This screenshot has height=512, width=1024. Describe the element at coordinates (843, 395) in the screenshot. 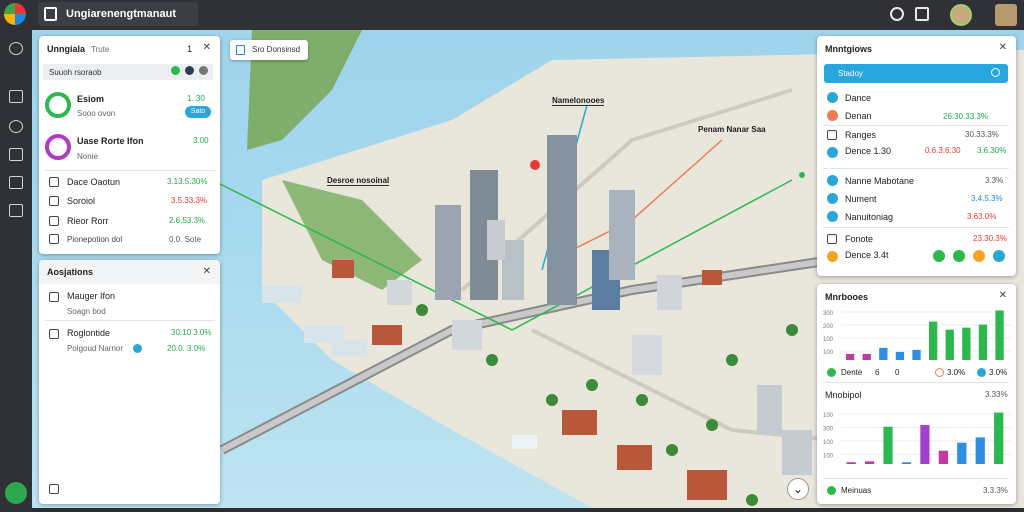

I see `section-title: Mnobipol` at that location.